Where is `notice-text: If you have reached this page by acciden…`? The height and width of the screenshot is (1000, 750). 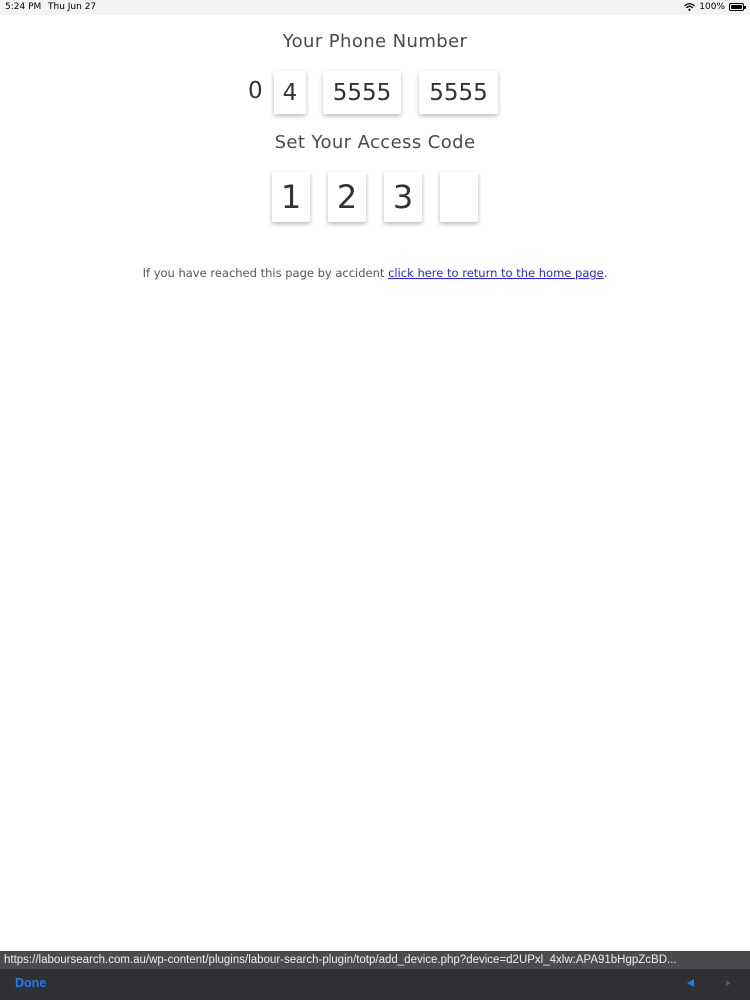
notice-text: If you have reached this page by acciden… is located at coordinates (265, 273).